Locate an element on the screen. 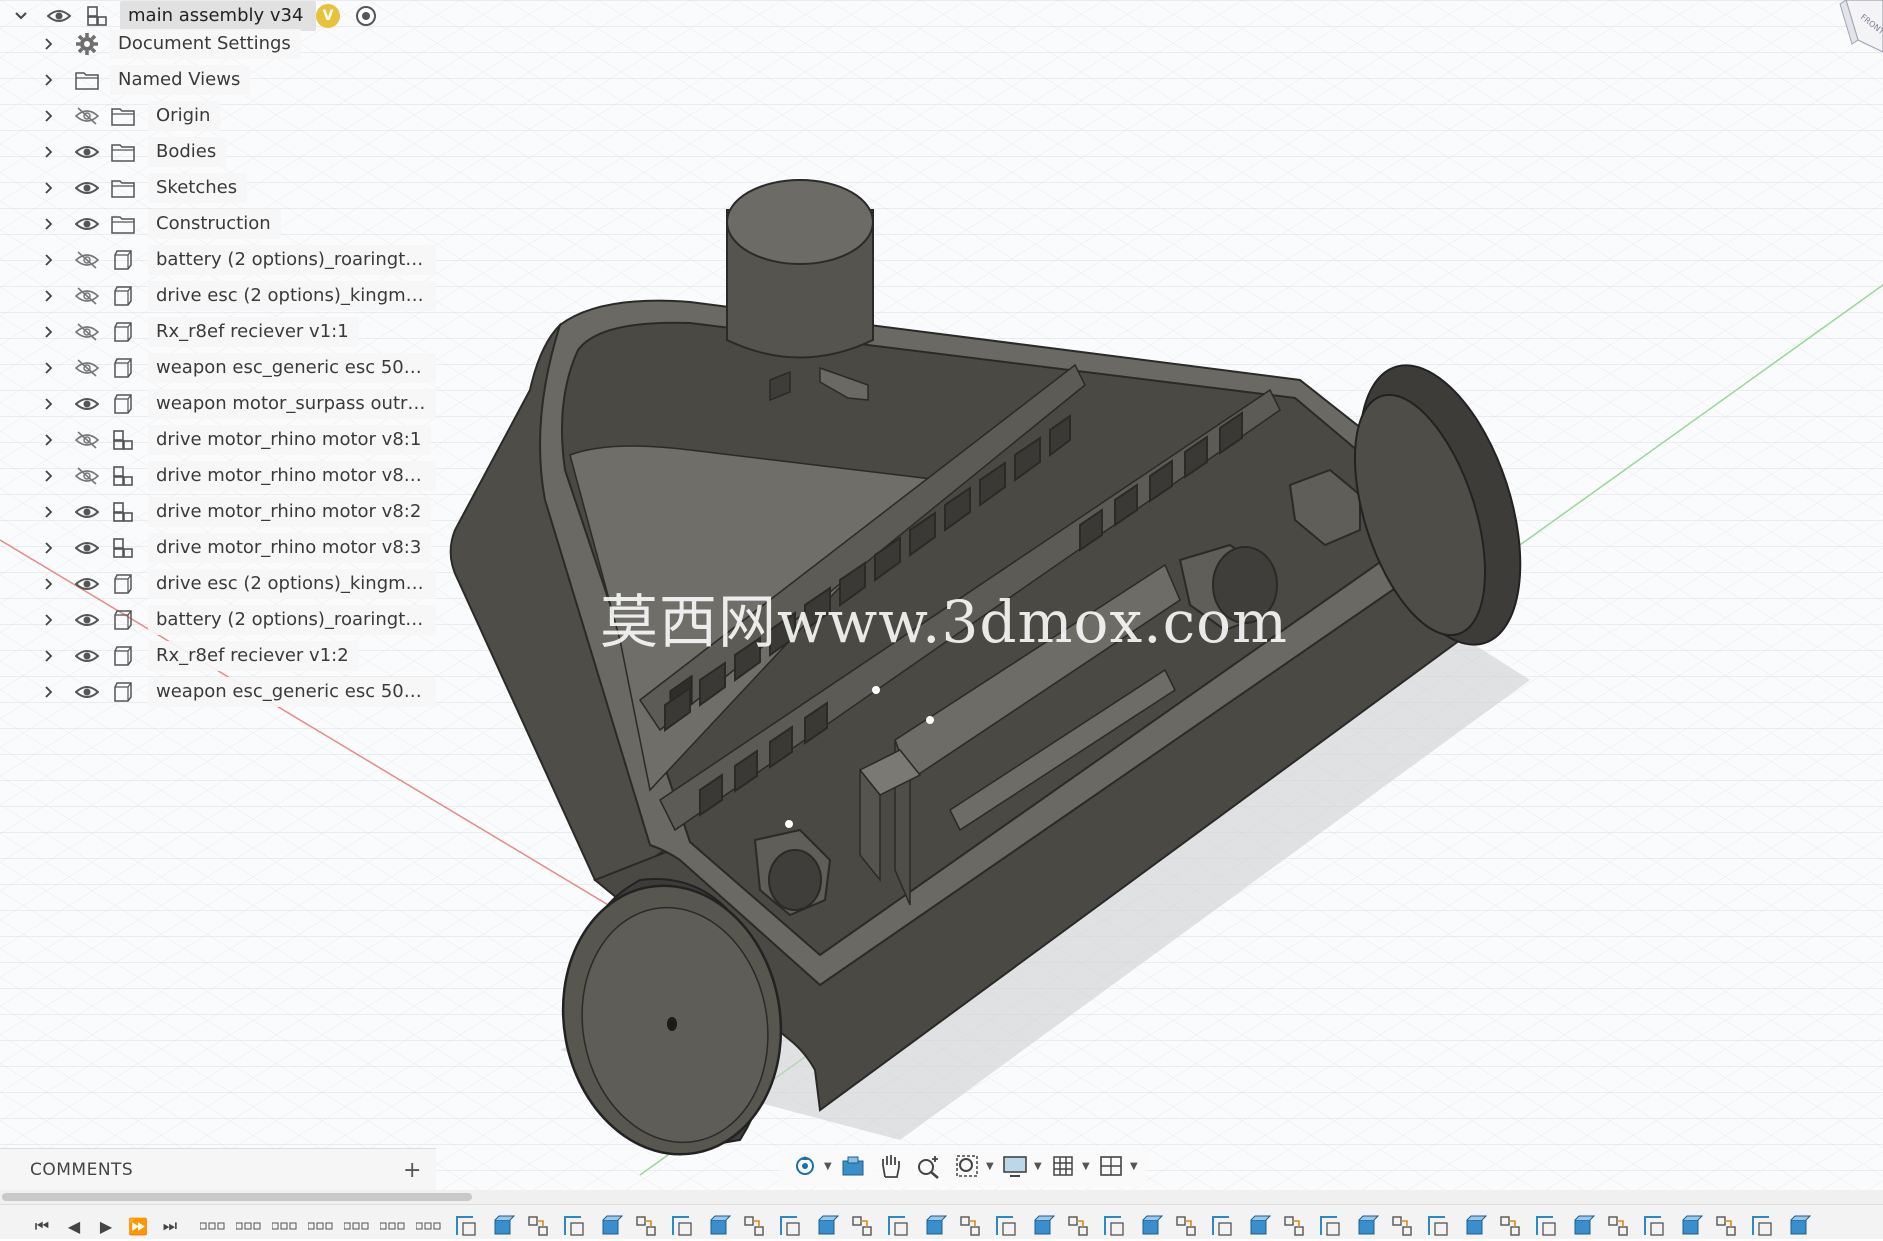 The image size is (1883, 1241). browser-node-label: Origin is located at coordinates (184, 116).